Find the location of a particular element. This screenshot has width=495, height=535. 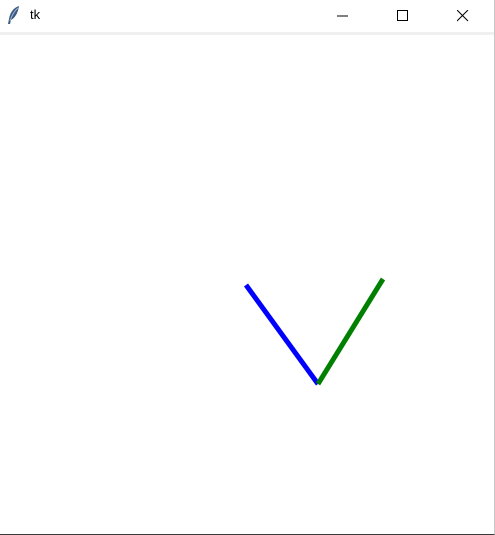

close-button is located at coordinates (463, 15).